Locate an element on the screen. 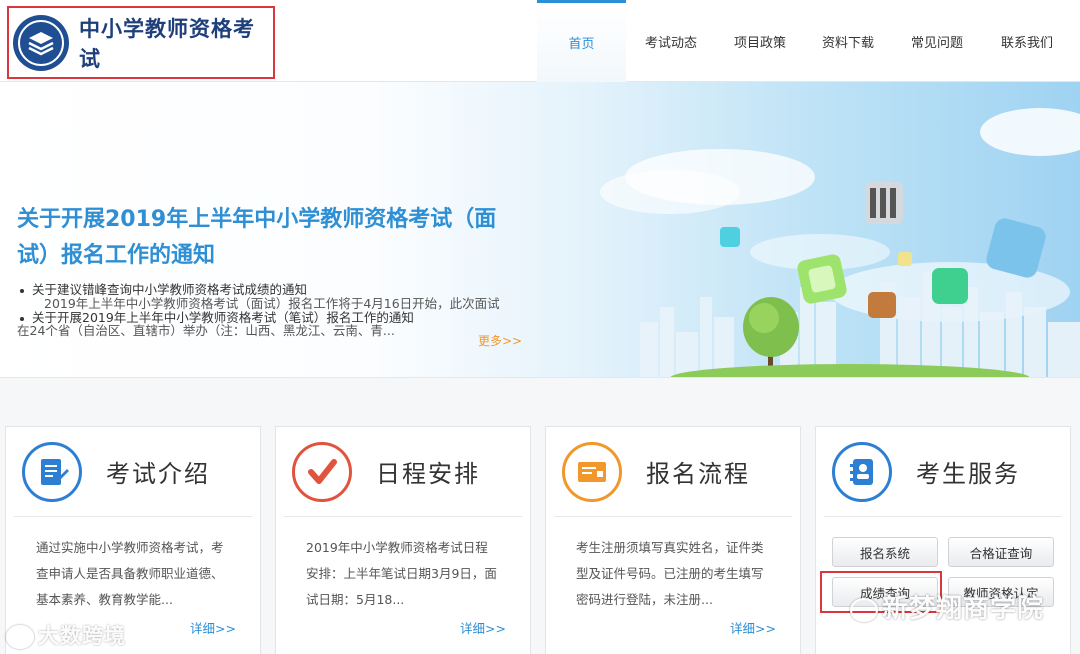 The height and width of the screenshot is (654, 1080). site-logo-highlighted: 中小学教师资格考试 is located at coordinates (141, 42).